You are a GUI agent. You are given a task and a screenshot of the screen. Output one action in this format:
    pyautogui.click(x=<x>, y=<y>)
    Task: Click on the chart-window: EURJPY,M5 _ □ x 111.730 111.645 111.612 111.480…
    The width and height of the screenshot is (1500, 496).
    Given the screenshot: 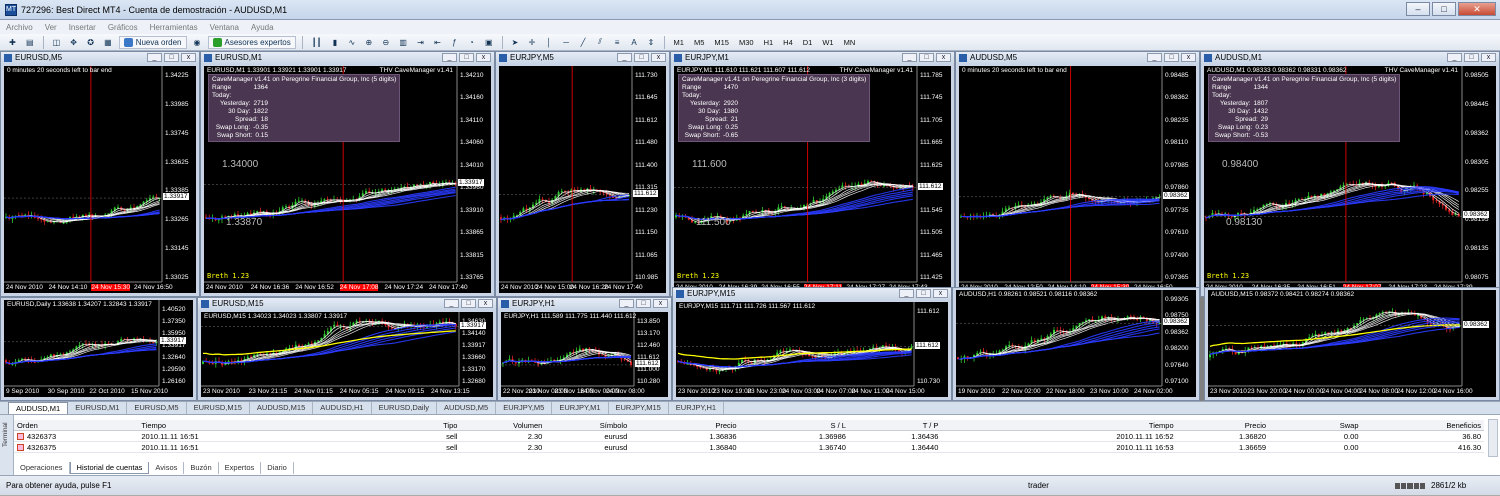 What is the action you would take?
    pyautogui.click(x=582, y=174)
    